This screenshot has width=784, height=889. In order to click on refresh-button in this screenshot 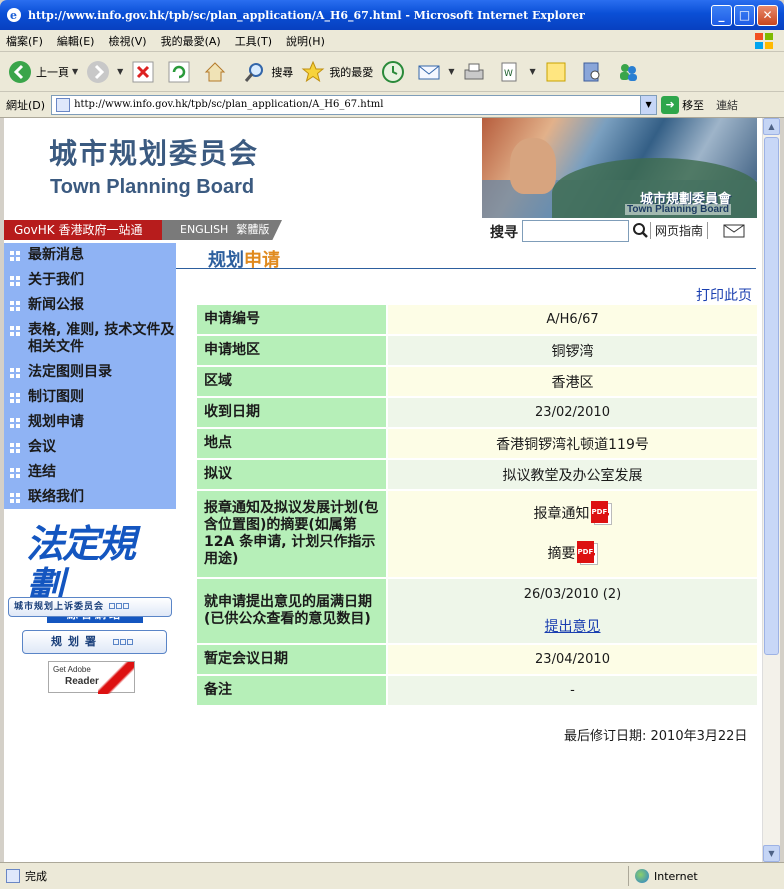, I will do `click(181, 72)`.